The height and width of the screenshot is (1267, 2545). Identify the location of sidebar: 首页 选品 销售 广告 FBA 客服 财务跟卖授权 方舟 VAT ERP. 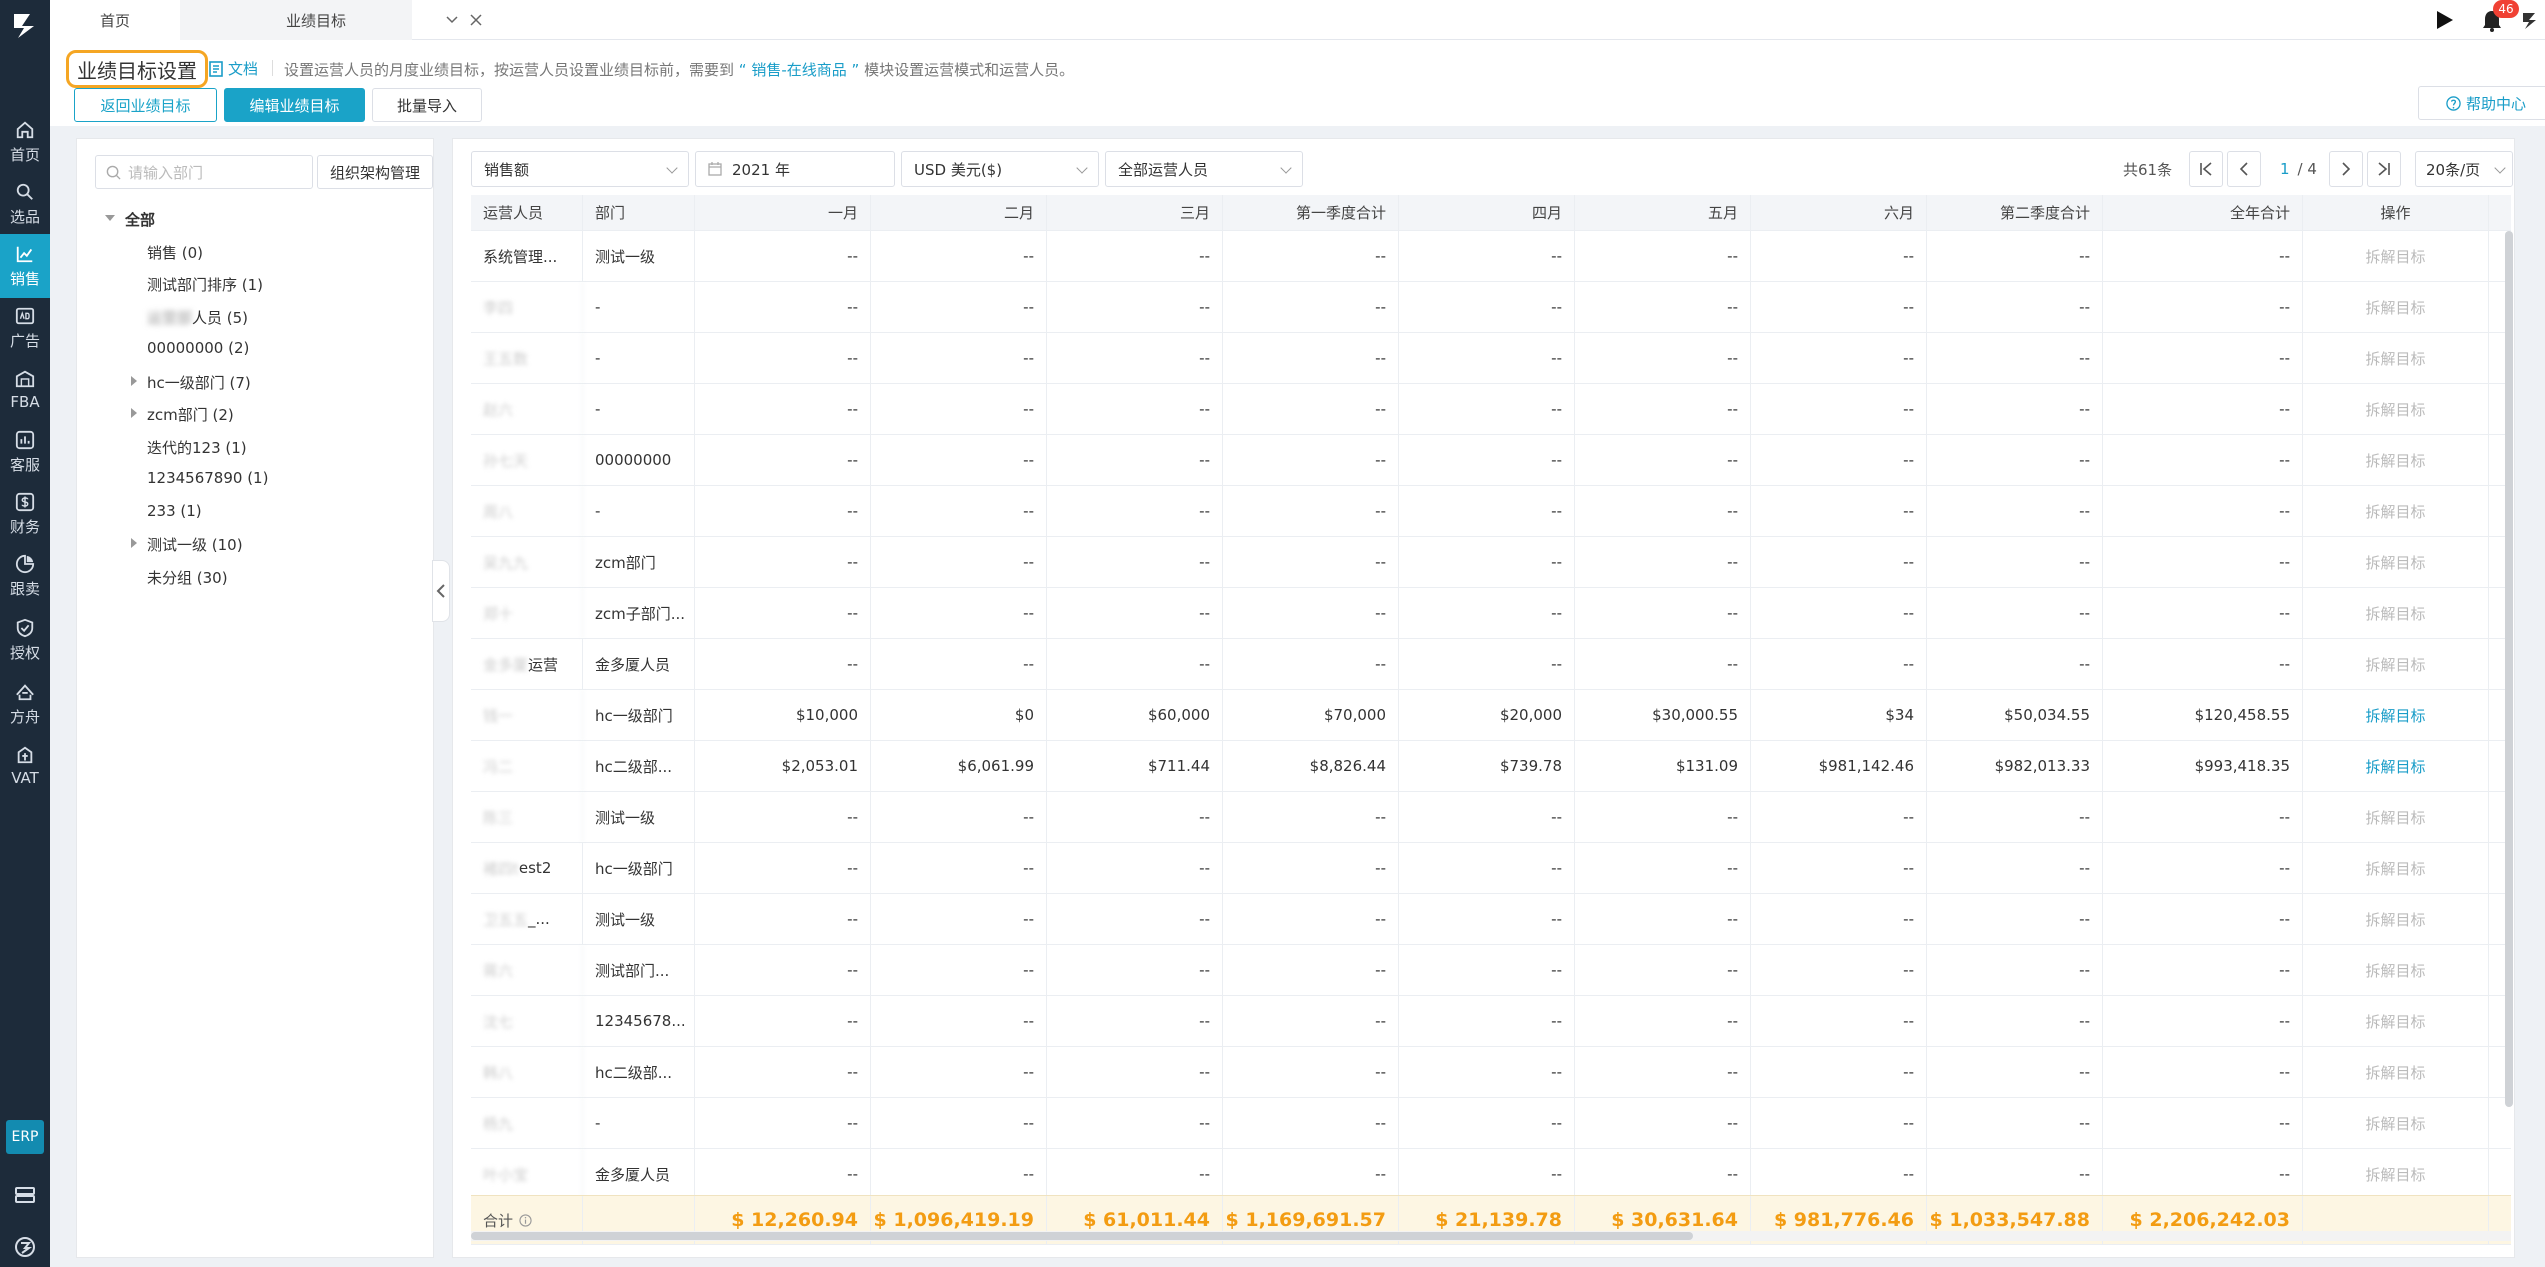
(25, 633).